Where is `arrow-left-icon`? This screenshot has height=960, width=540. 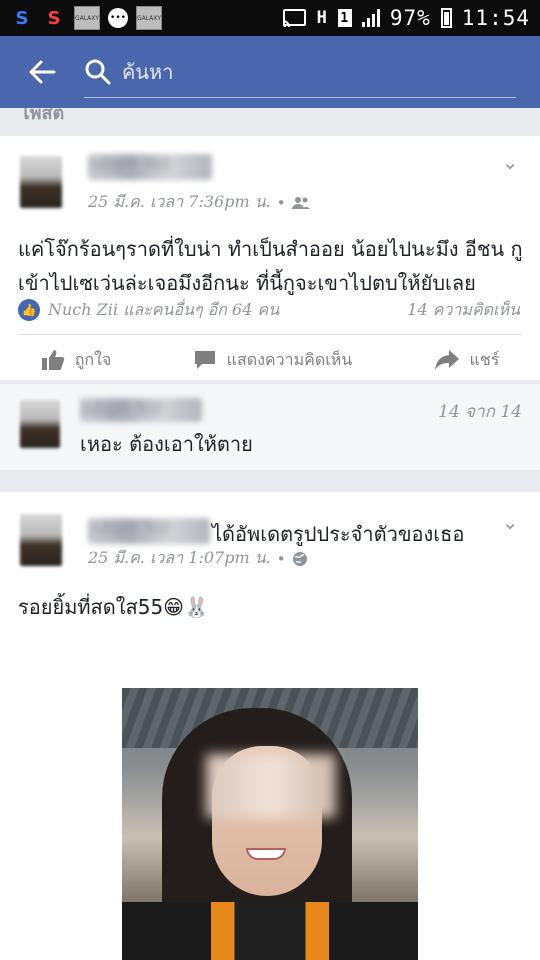 arrow-left-icon is located at coordinates (42, 72).